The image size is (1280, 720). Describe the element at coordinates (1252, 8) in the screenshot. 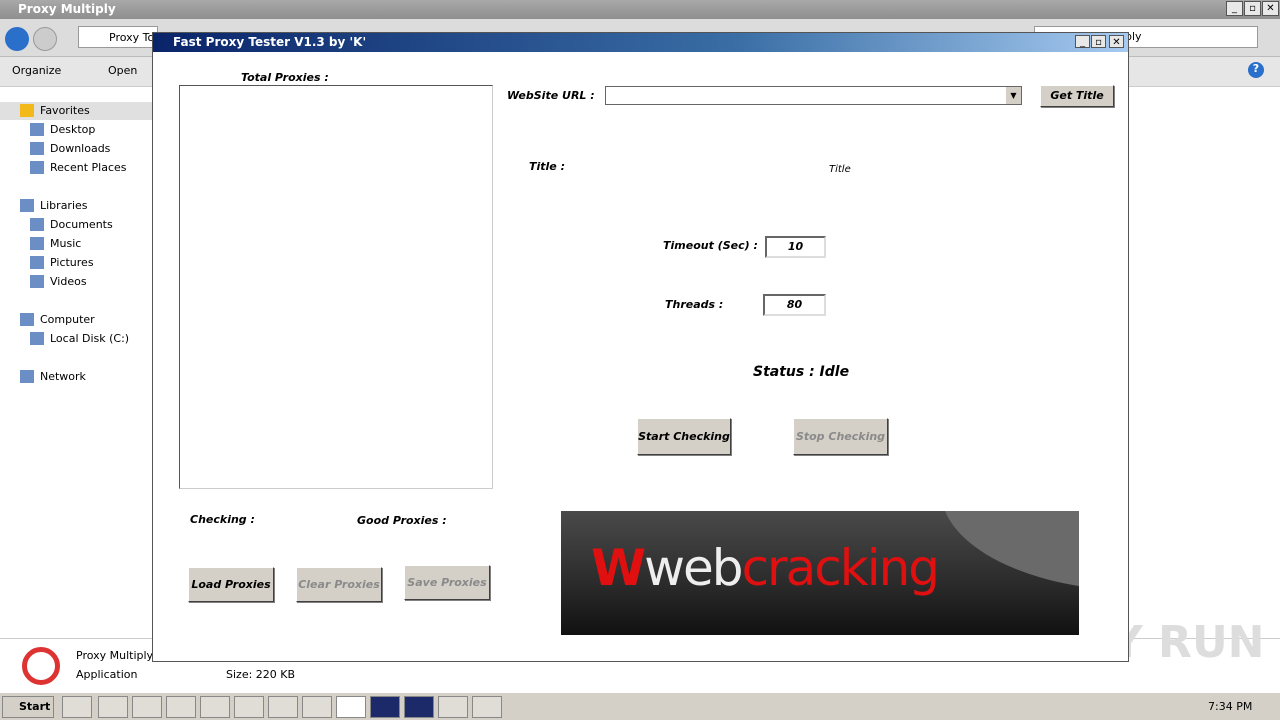

I see `maximize-button: ▫` at that location.